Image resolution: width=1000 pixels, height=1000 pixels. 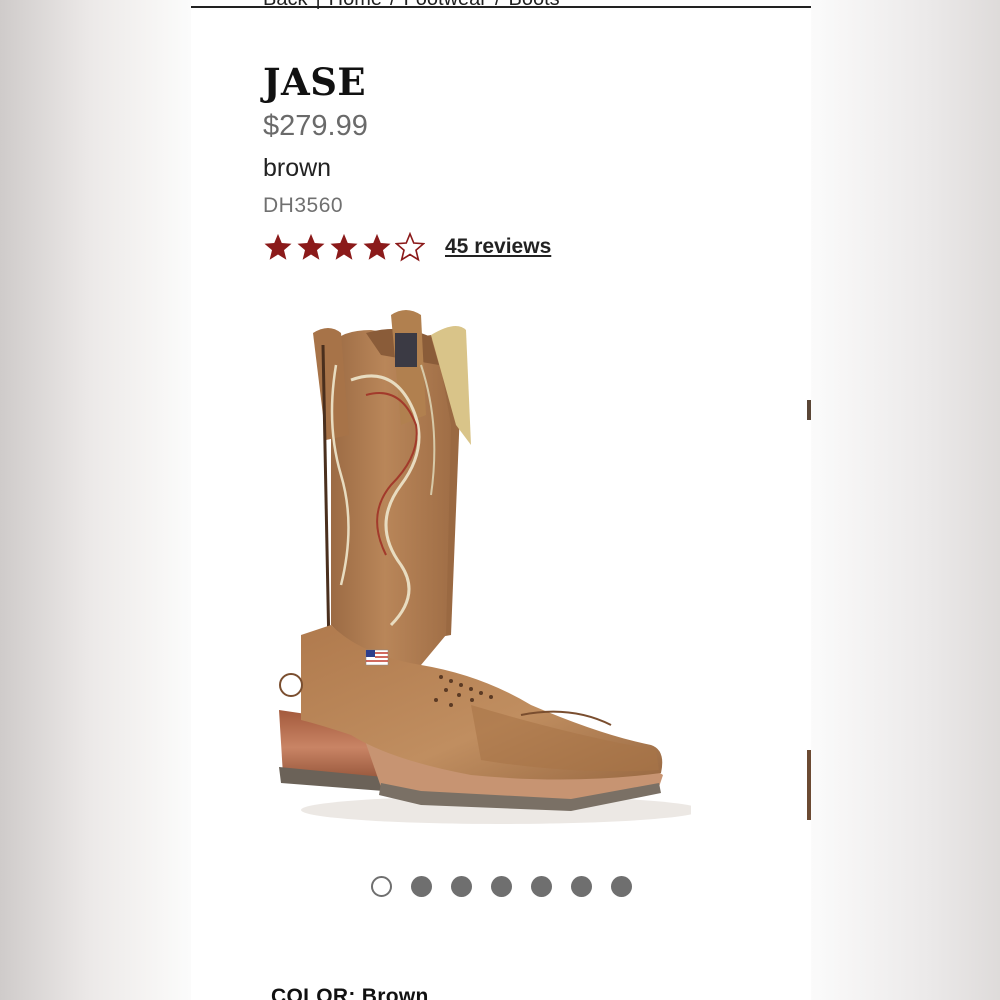 I want to click on product-color: brown, so click(x=297, y=168).